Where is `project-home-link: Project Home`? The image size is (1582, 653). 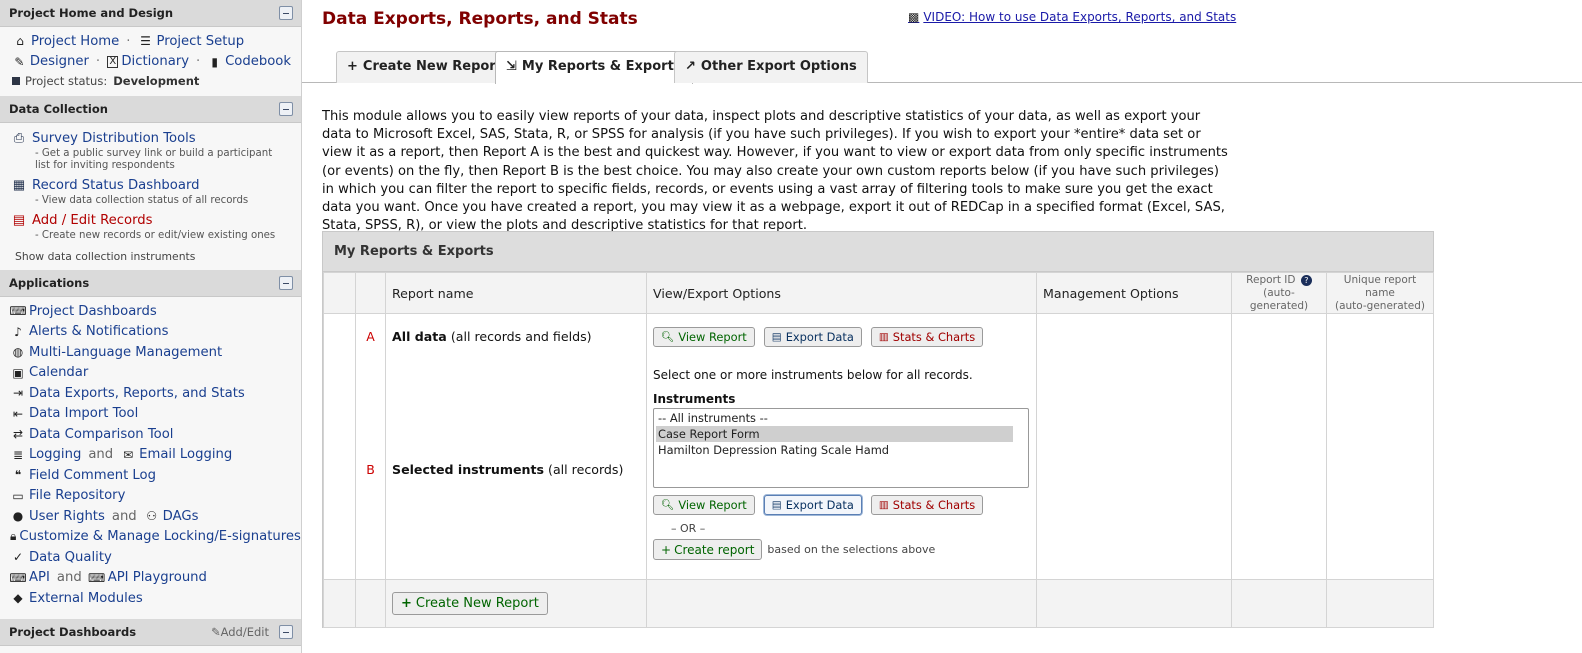
project-home-link: Project Home is located at coordinates (75, 41).